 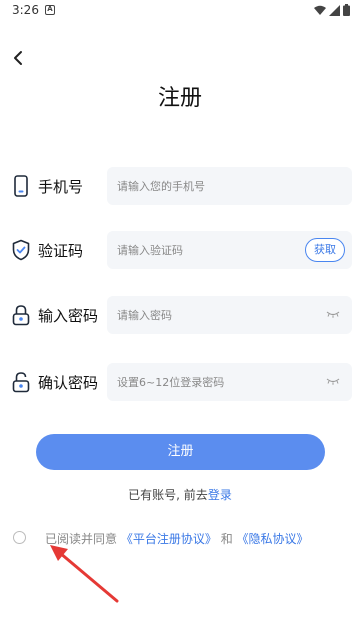 I want to click on notification-icon: A, so click(x=50, y=10).